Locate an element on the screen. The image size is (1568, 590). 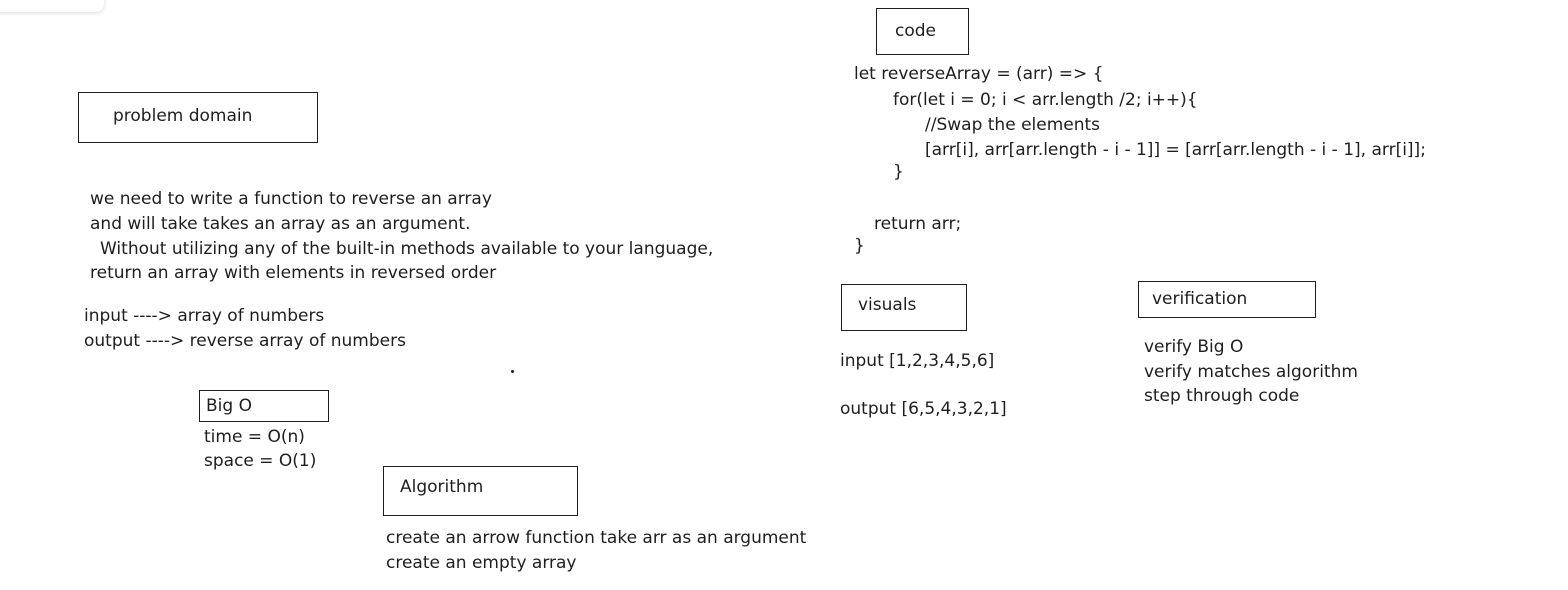
algorithm-heading: Algorithm is located at coordinates (442, 487).